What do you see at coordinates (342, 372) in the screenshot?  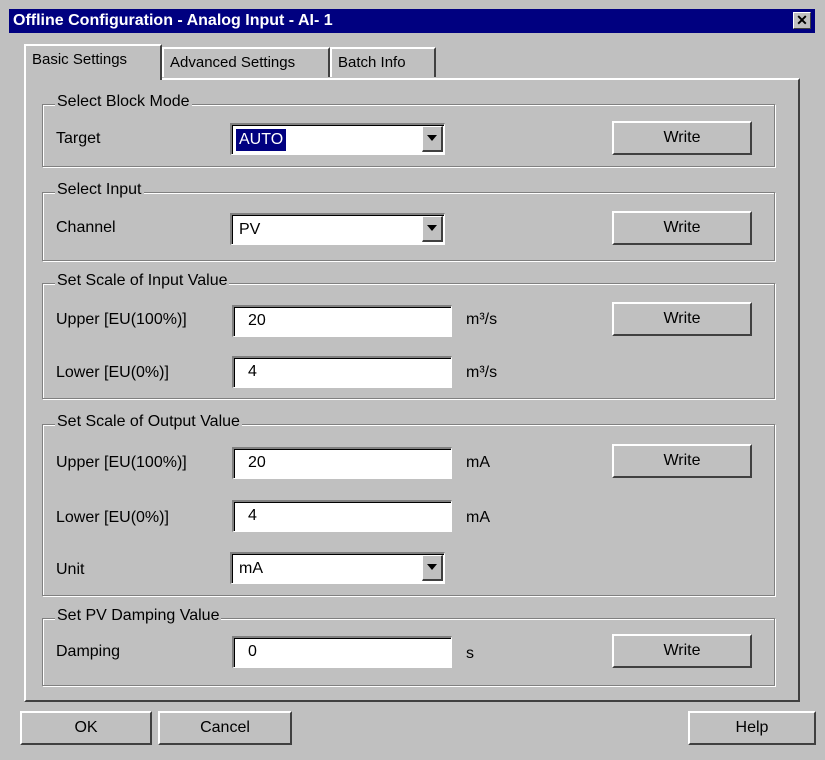 I see `input-lower-field: 4` at bounding box center [342, 372].